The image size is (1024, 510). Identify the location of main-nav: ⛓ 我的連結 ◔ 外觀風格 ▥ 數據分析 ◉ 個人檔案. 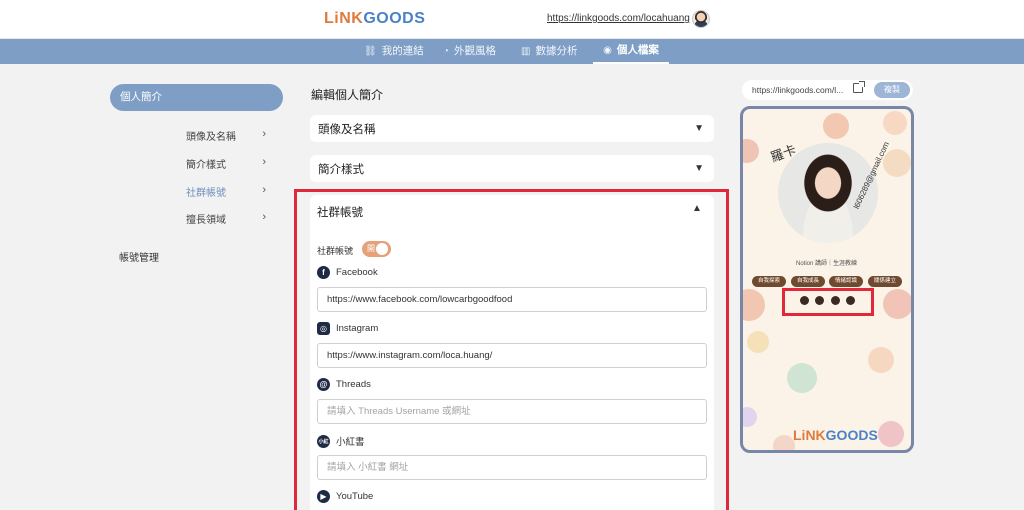
(512, 51).